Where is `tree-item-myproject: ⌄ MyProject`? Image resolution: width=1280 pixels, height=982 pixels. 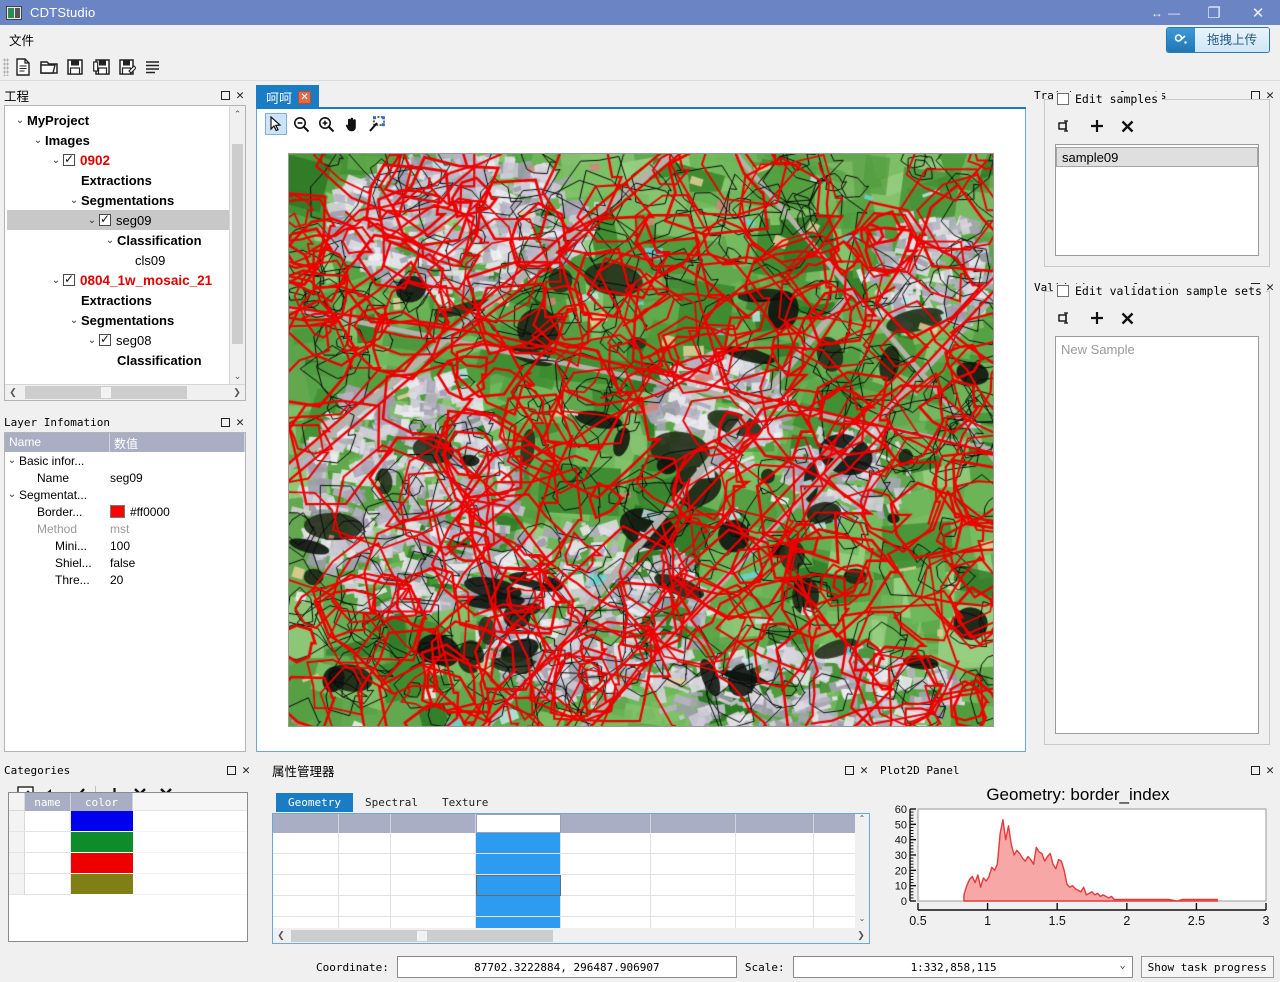 tree-item-myproject: ⌄ MyProject is located at coordinates (118, 120).